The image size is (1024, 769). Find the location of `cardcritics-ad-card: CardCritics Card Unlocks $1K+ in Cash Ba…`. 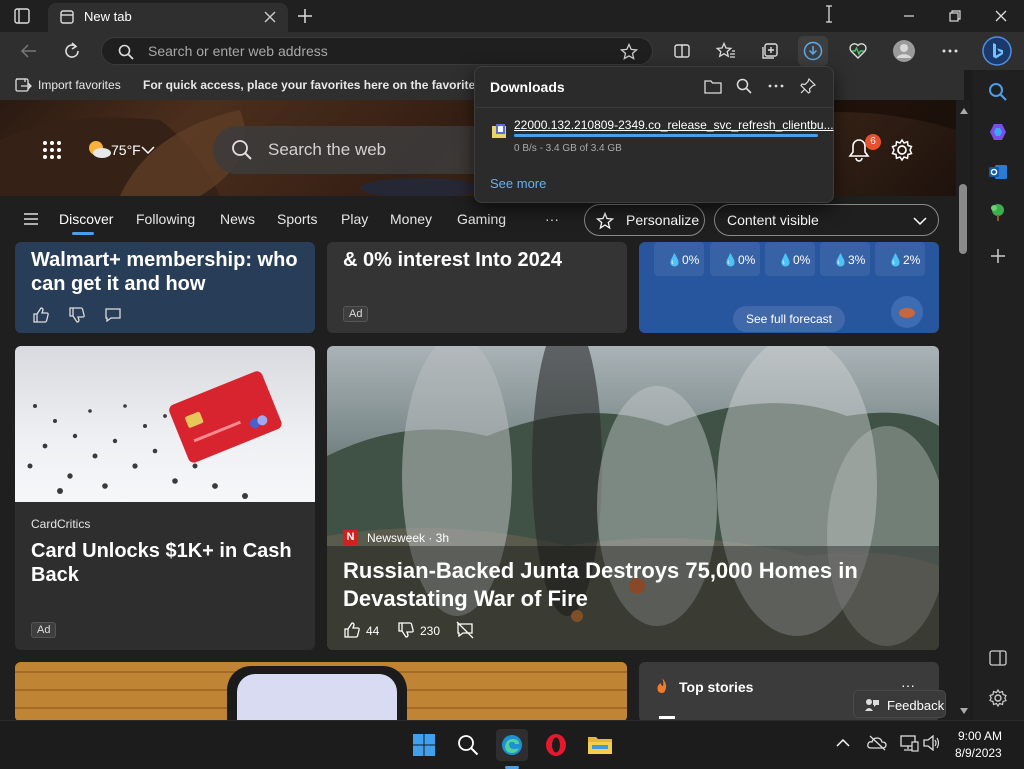

cardcritics-ad-card: CardCritics Card Unlocks $1K+ in Cash Ba… is located at coordinates (165, 498).